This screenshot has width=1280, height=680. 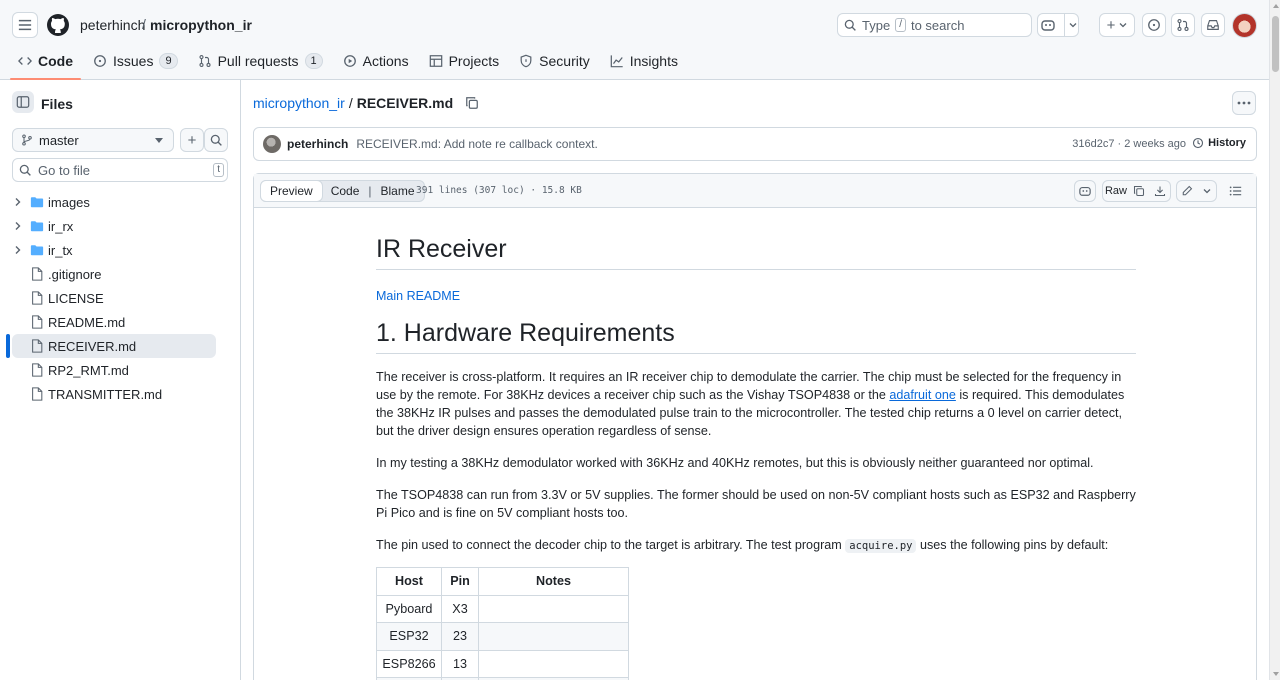 I want to click on path-file-name: RECEIVER.md, so click(x=405, y=103).